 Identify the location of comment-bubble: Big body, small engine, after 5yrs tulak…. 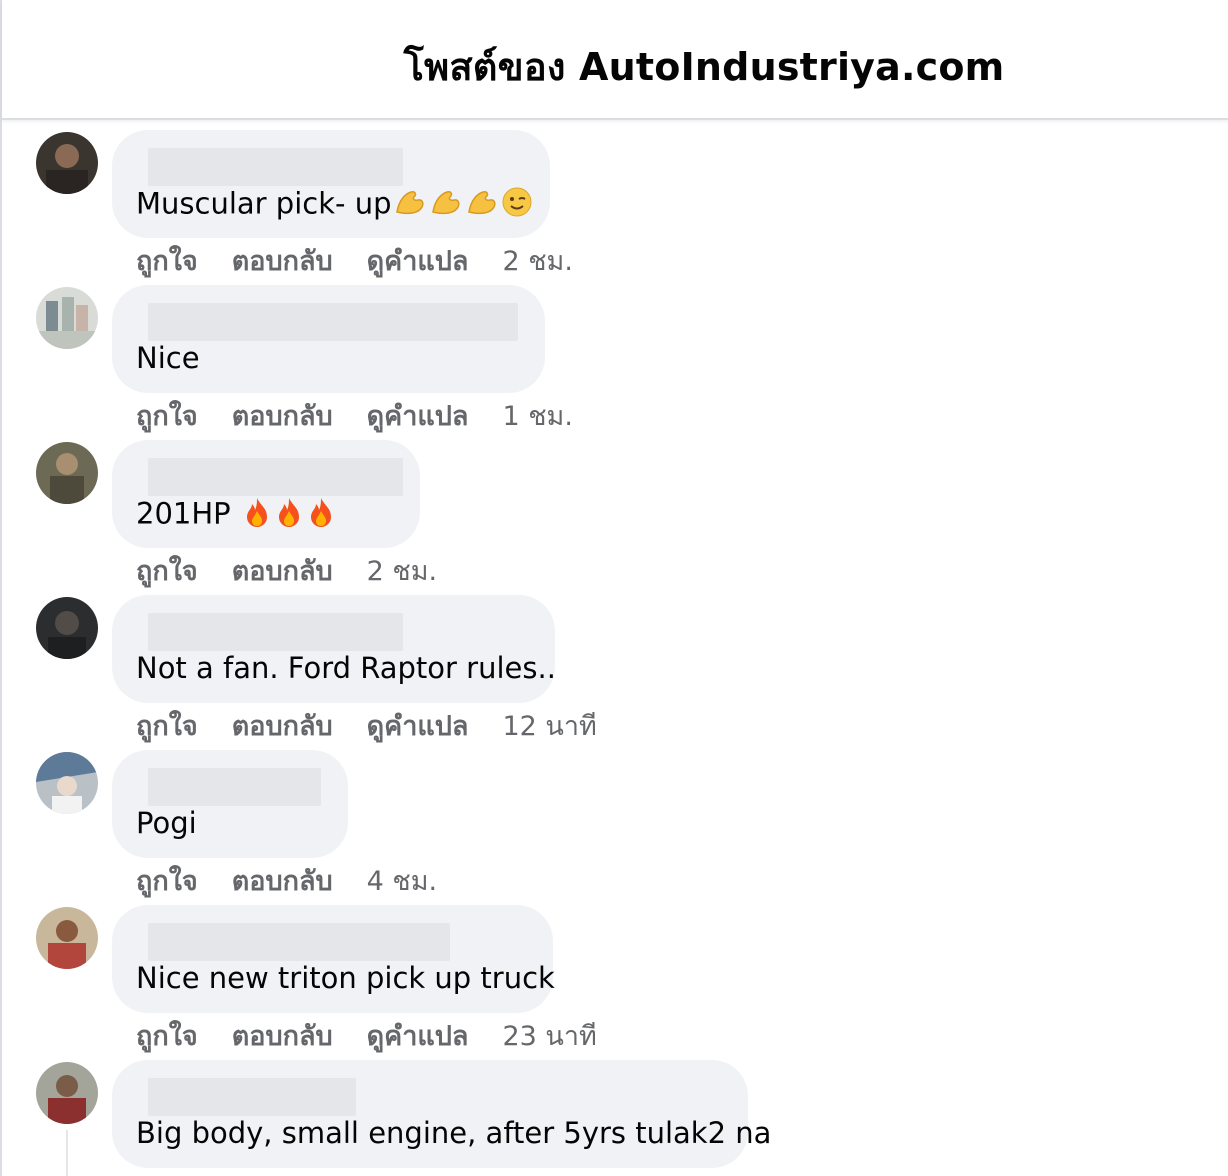
(441, 1114).